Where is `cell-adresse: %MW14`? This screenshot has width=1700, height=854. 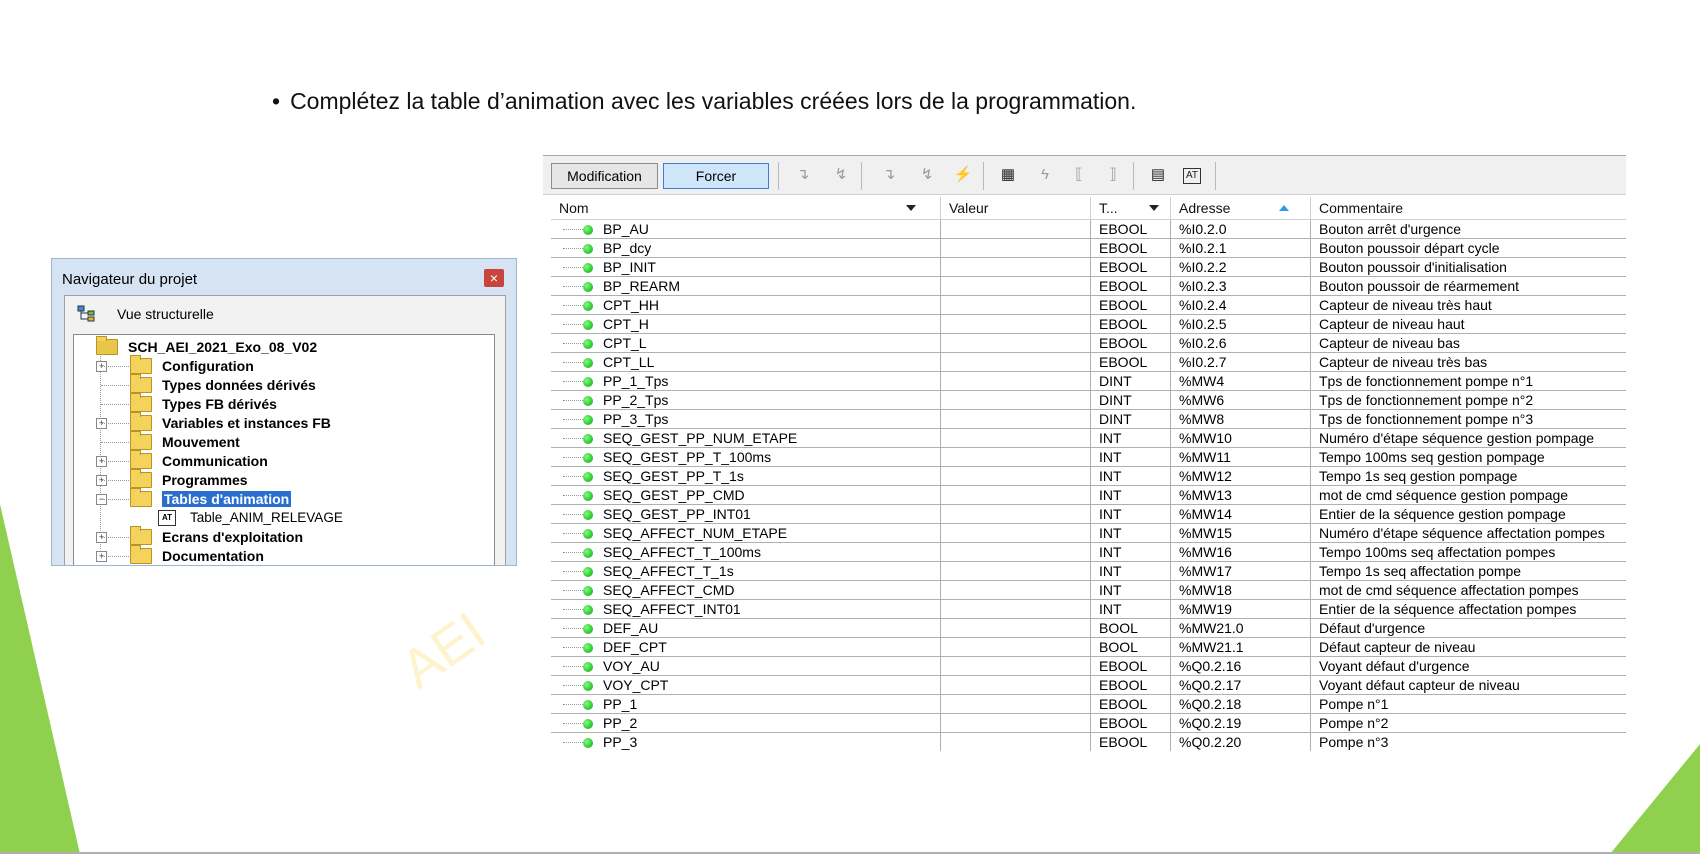
cell-adresse: %MW14 is located at coordinates (1241, 514).